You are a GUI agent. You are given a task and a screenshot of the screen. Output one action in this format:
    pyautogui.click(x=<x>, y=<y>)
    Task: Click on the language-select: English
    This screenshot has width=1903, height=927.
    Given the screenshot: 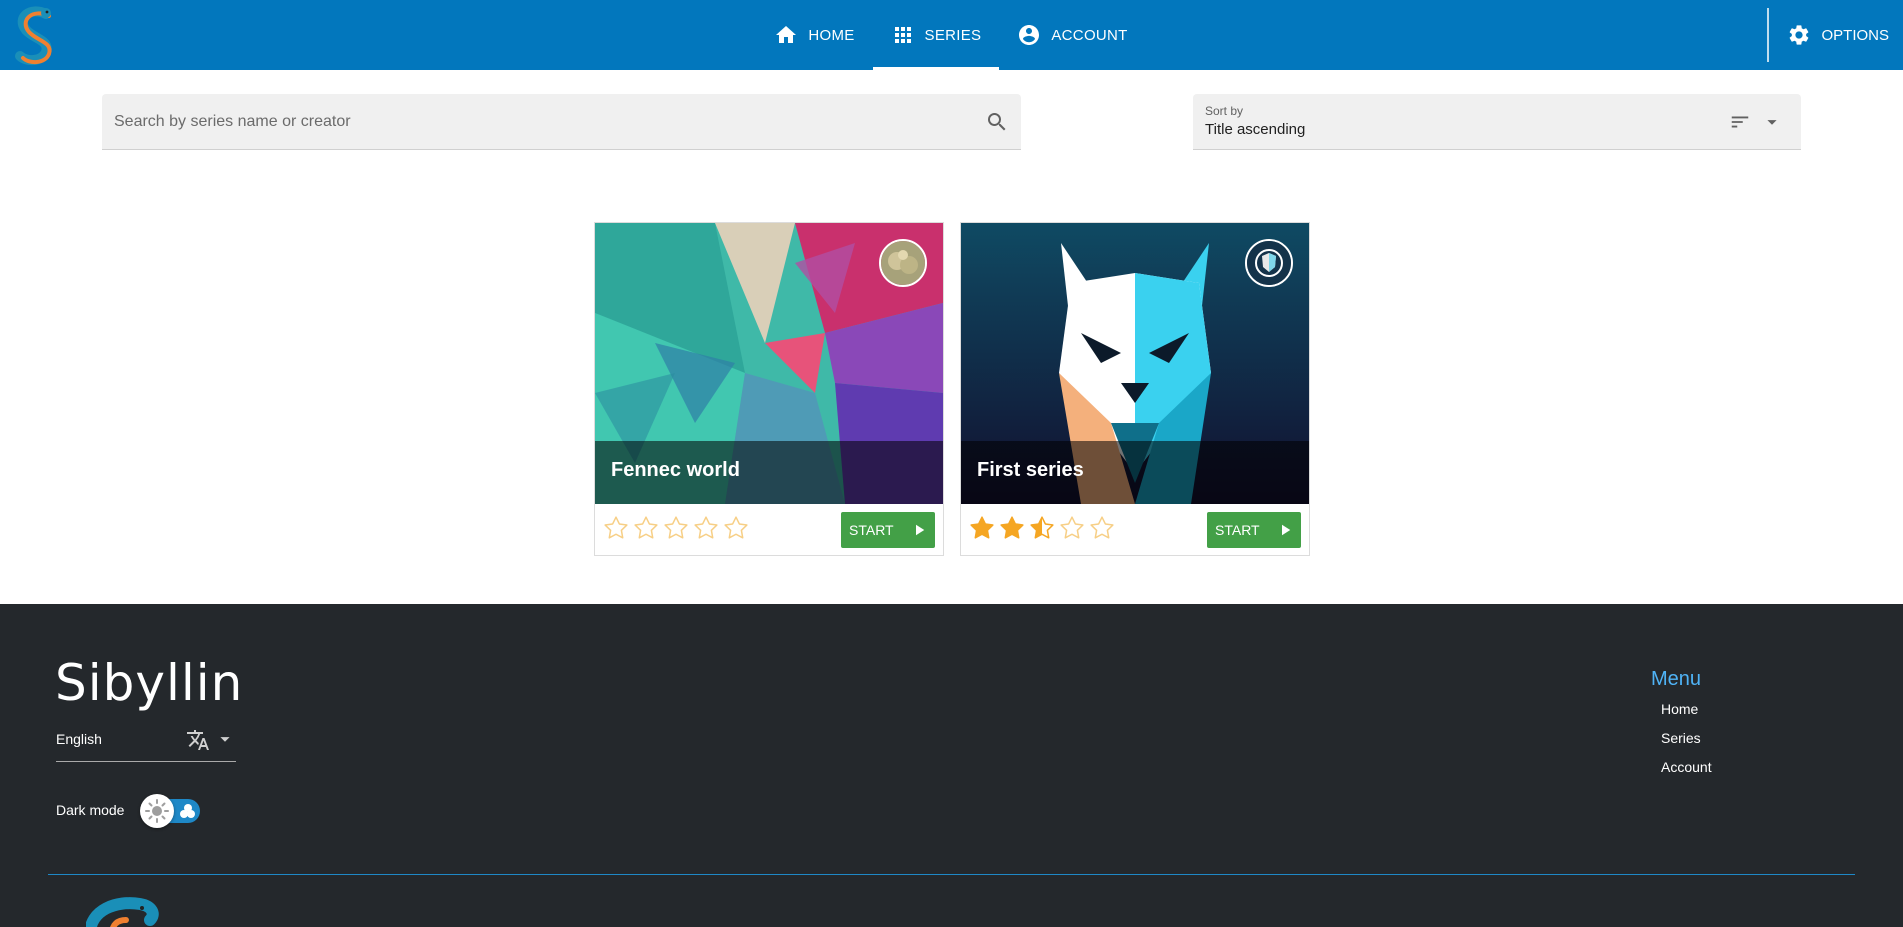 What is the action you would take?
    pyautogui.click(x=146, y=739)
    